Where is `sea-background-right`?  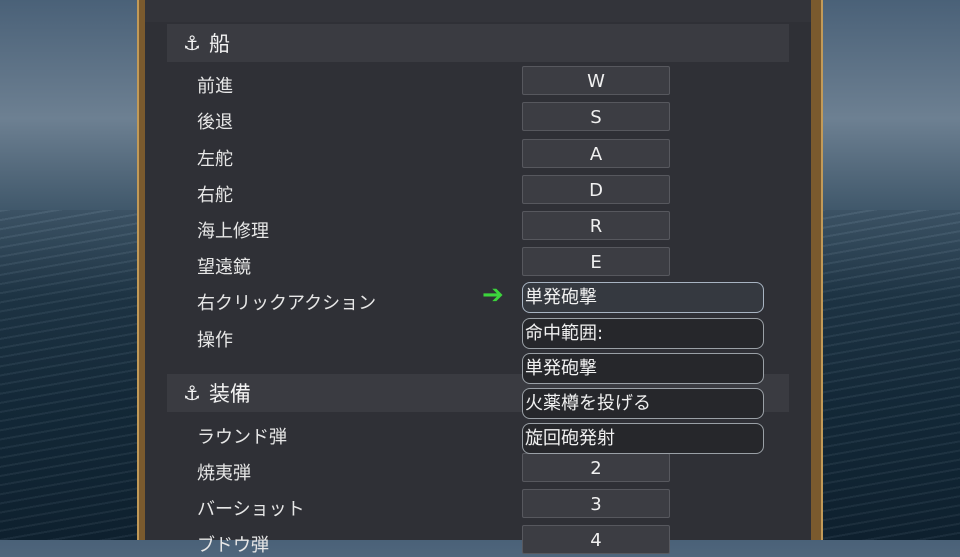 sea-background-right is located at coordinates (887, 270).